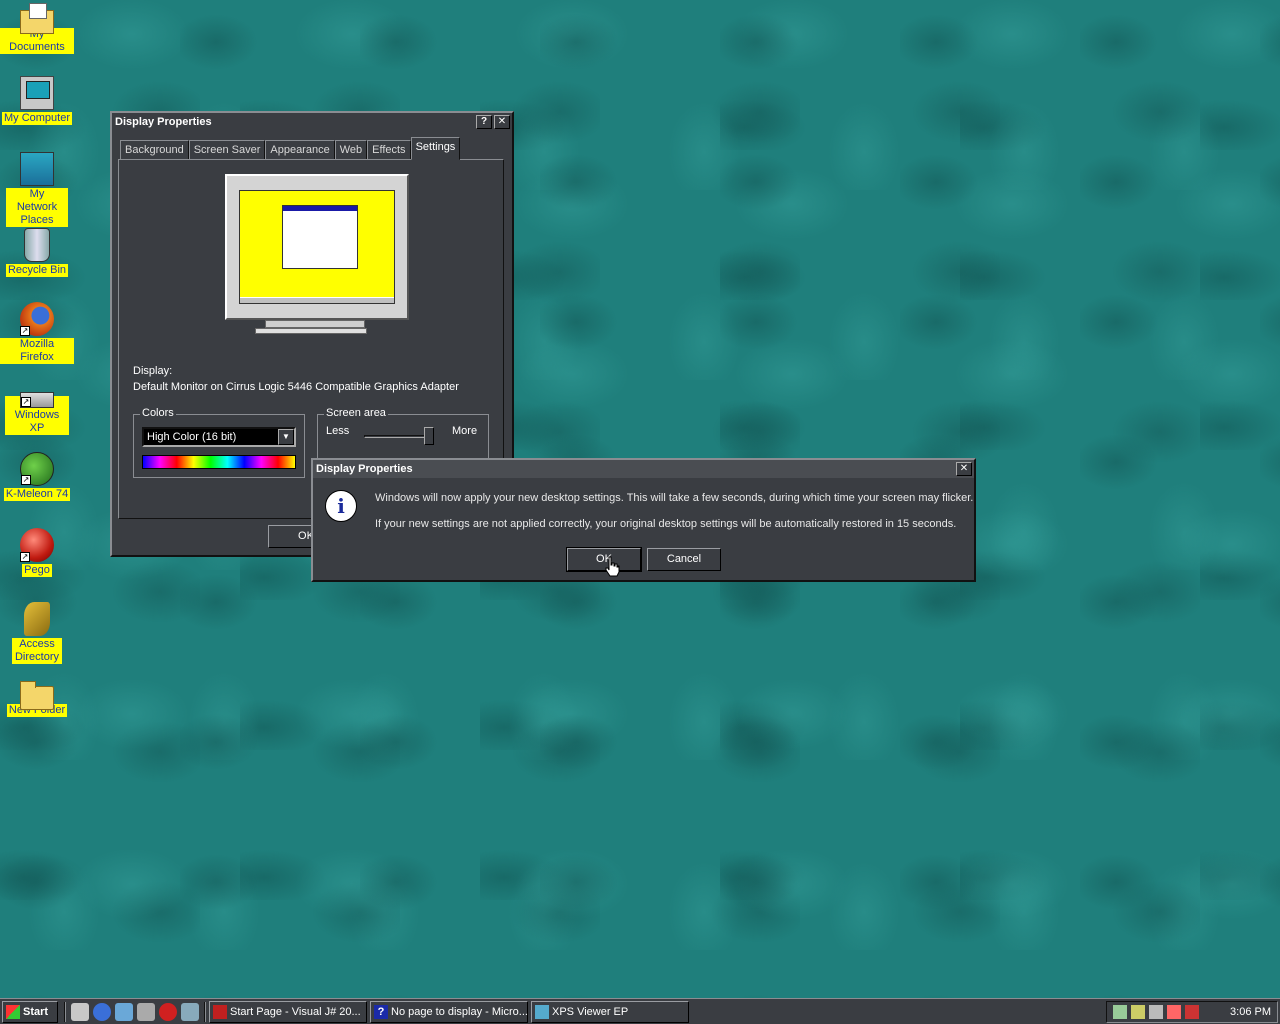  What do you see at coordinates (684, 559) in the screenshot?
I see `dialog-cancel-button: Cancel` at bounding box center [684, 559].